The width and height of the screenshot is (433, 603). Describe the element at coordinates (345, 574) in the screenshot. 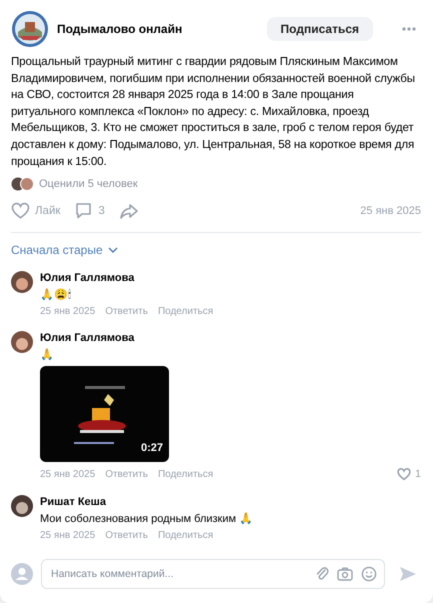

I see `camera-icon` at that location.